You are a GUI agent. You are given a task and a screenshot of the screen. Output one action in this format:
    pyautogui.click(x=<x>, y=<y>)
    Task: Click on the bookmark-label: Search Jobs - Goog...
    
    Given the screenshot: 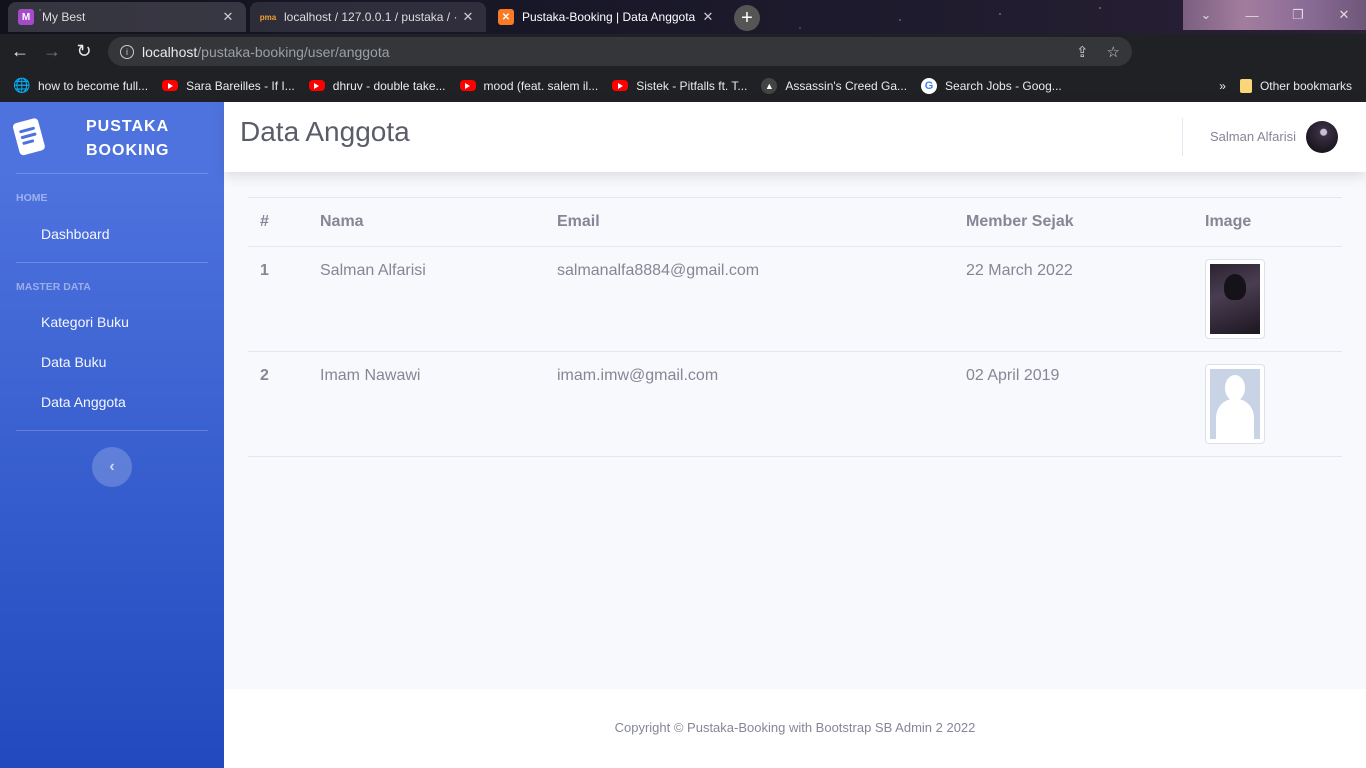 What is the action you would take?
    pyautogui.click(x=1003, y=85)
    